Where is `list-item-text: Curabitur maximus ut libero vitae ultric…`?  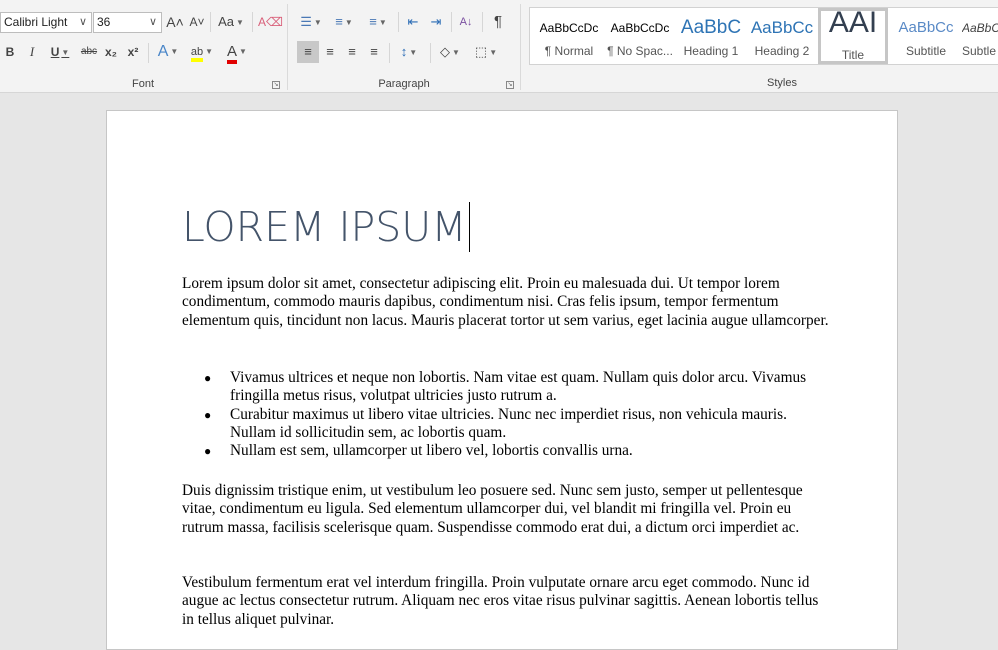 list-item-text: Curabitur maximus ut libero vitae ultric… is located at coordinates (508, 423).